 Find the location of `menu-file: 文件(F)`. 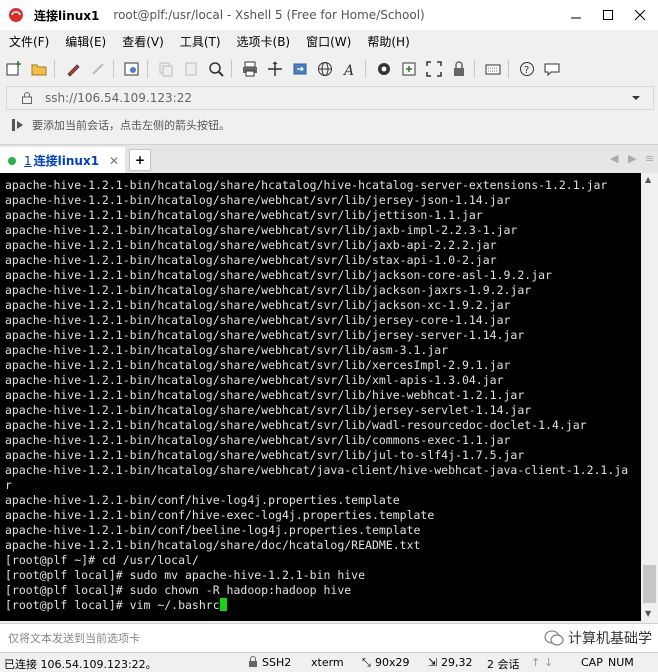

menu-file: 文件(F) is located at coordinates (28, 41).